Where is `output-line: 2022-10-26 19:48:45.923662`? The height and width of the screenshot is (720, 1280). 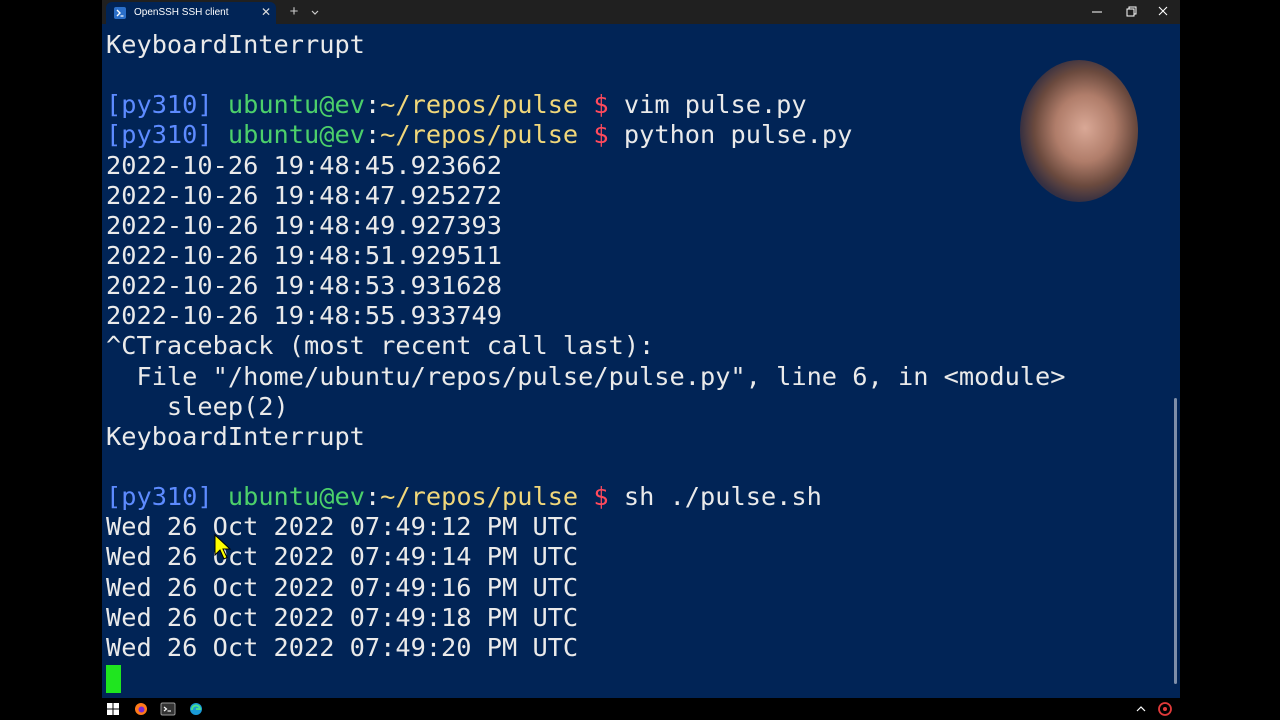 output-line: 2022-10-26 19:48:45.923662 is located at coordinates (304, 165).